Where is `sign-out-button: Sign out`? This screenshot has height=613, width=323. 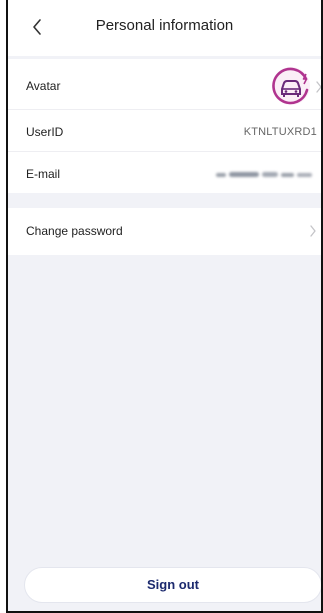
sign-out-button: Sign out is located at coordinates (172, 585).